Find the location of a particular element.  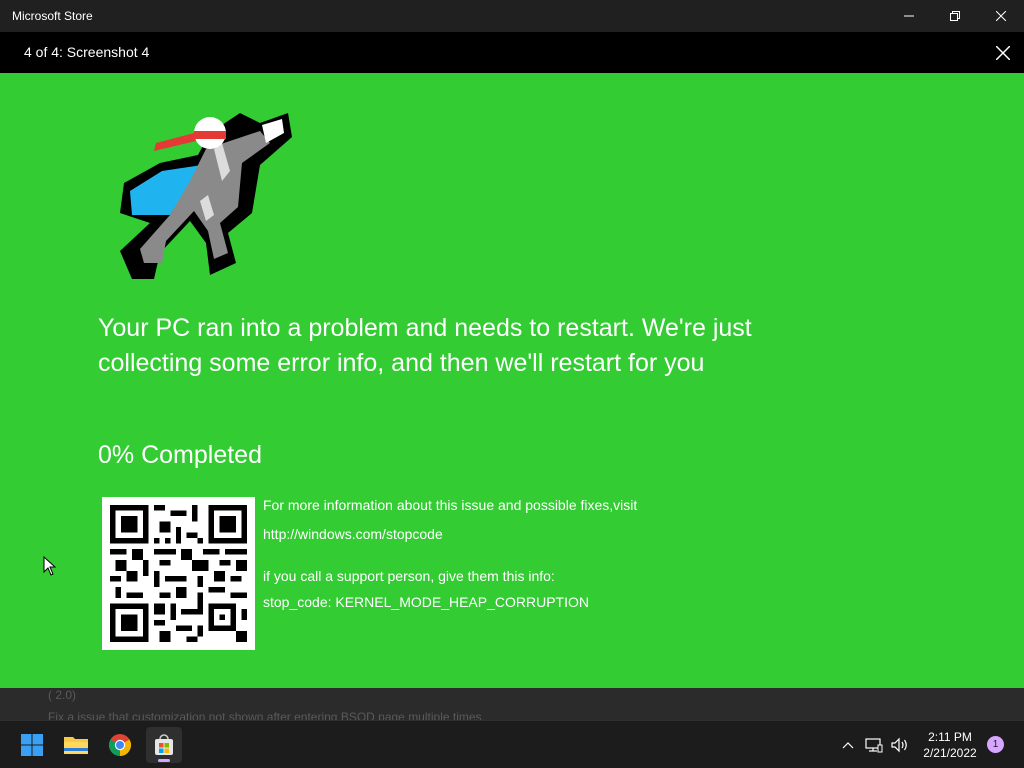

qr-code is located at coordinates (178, 573).